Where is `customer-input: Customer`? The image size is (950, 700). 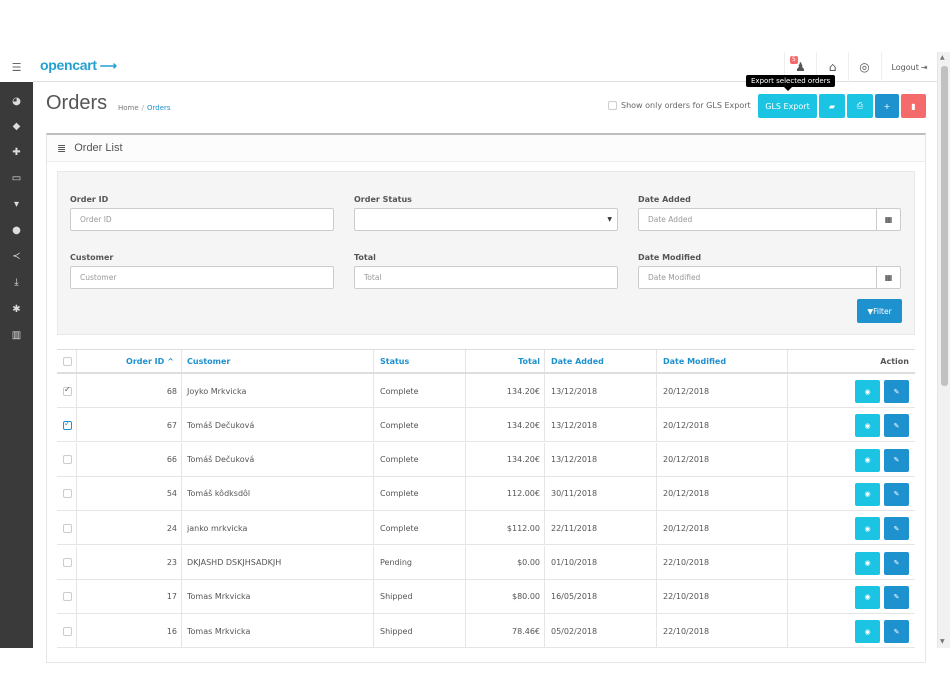 customer-input: Customer is located at coordinates (202, 277).